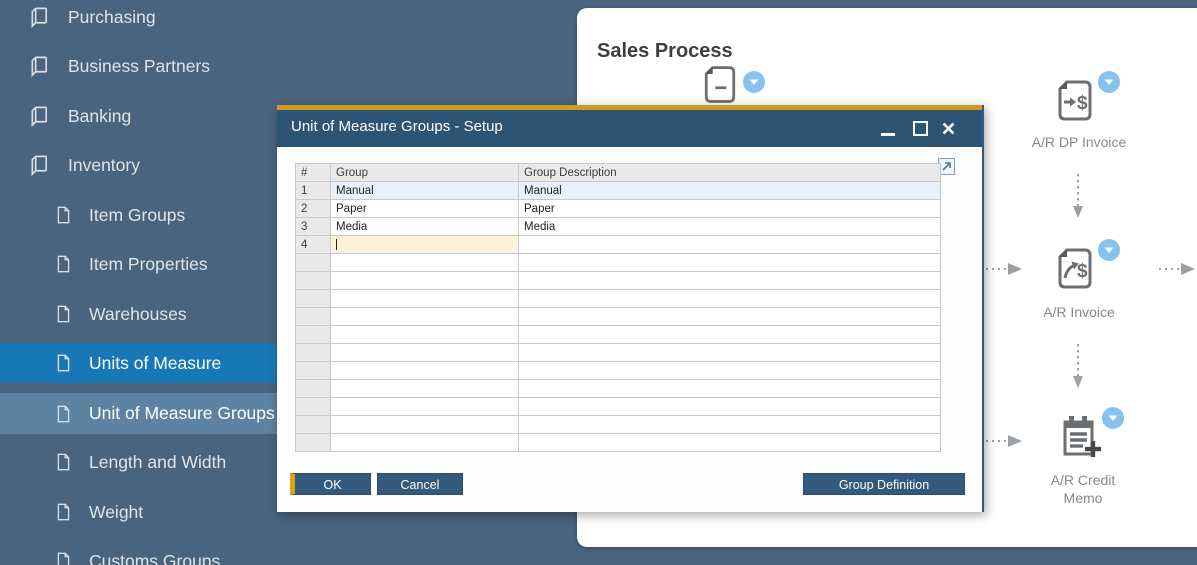  Describe the element at coordinates (313, 244) in the screenshot. I see `row-number-cell: 4` at that location.